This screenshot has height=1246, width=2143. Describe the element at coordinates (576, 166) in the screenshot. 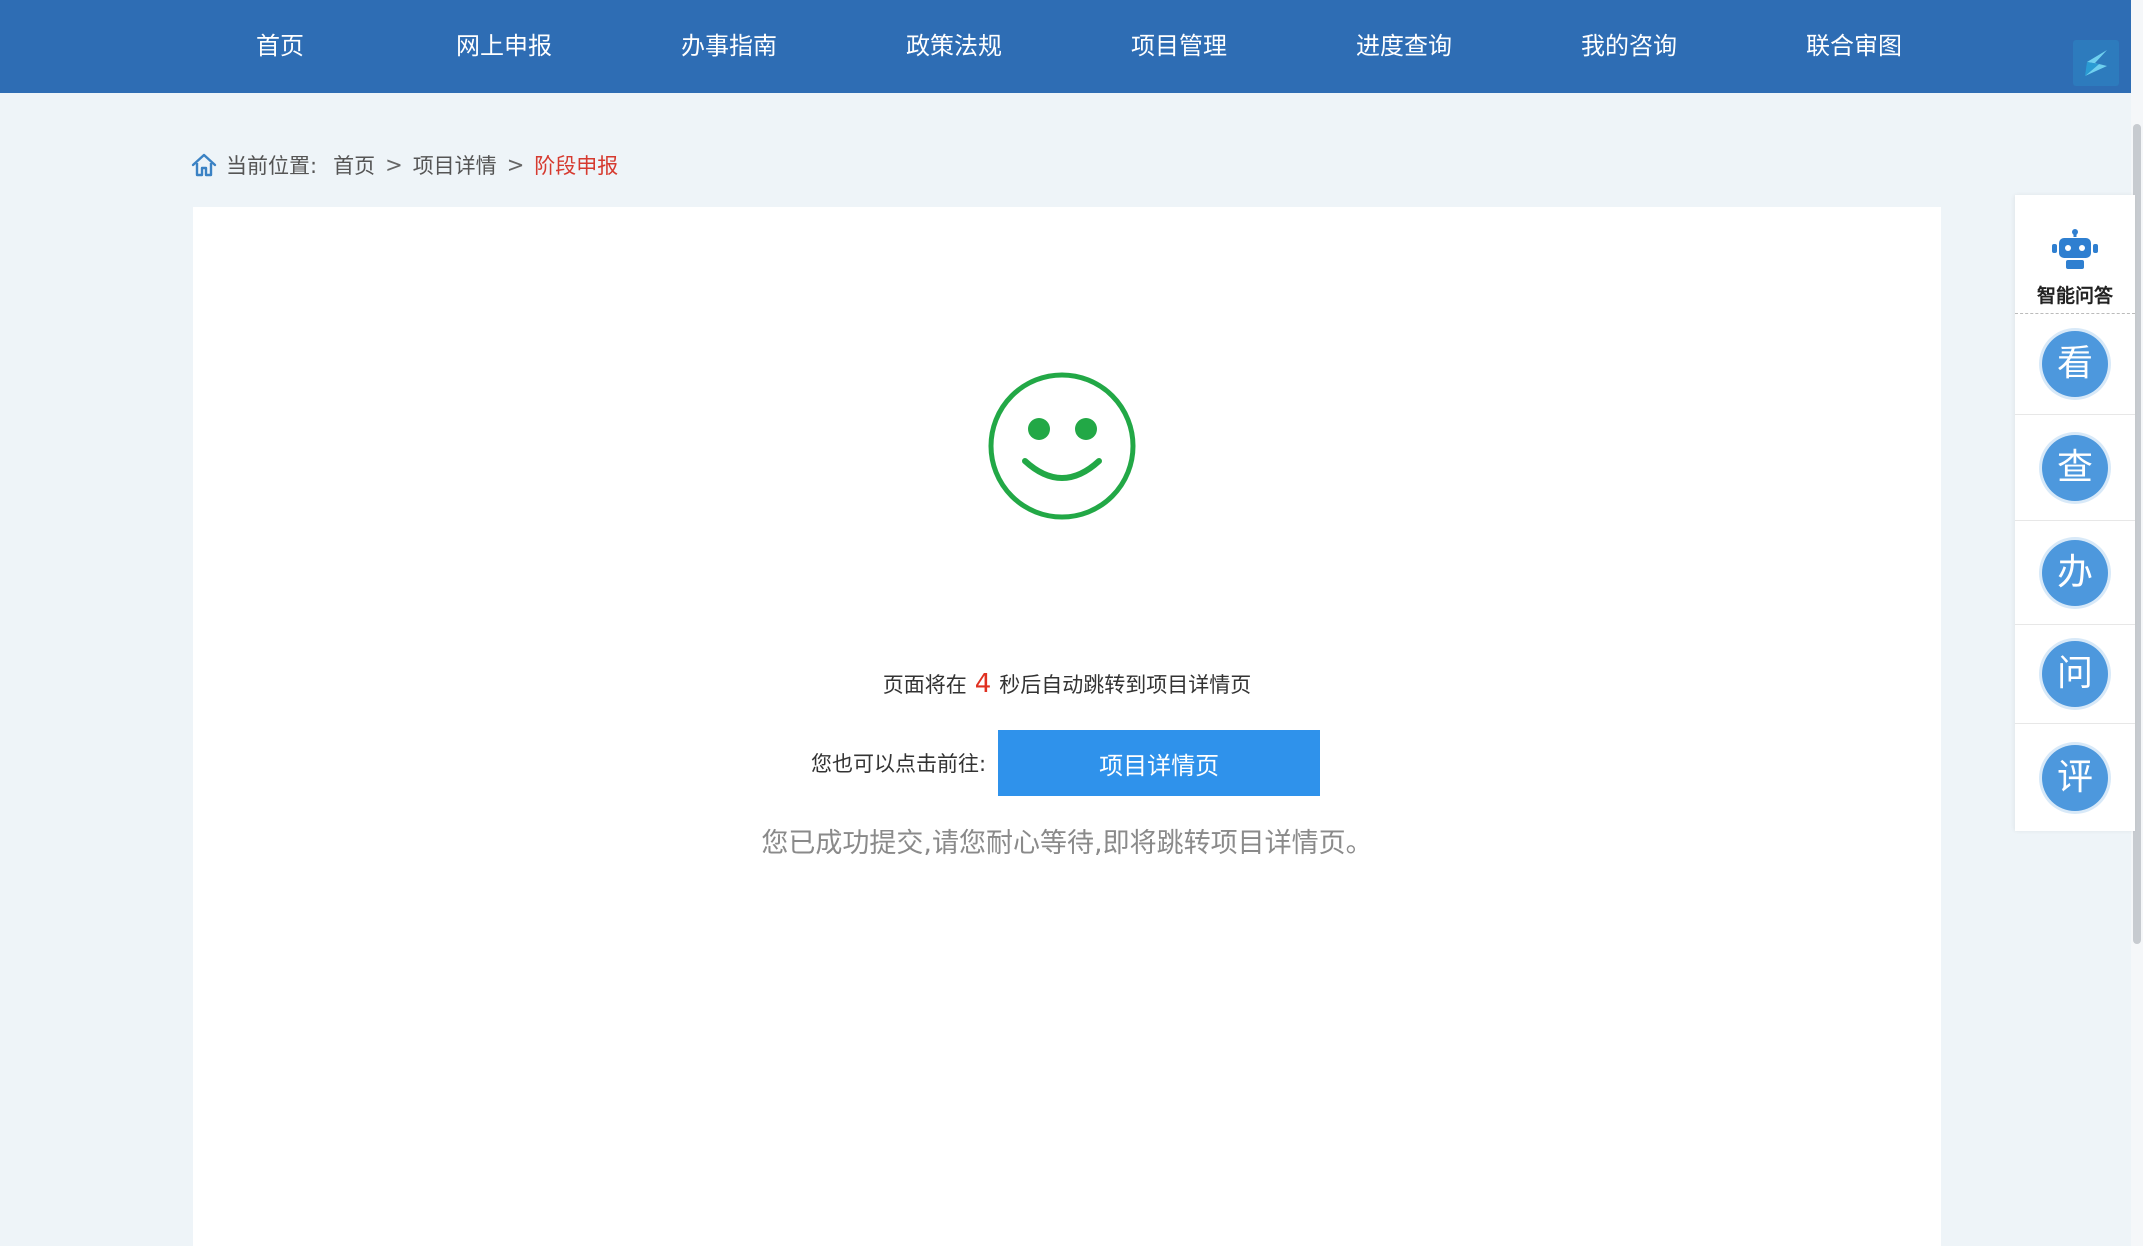

I see `breadcrumb-current: 阶段申报` at that location.